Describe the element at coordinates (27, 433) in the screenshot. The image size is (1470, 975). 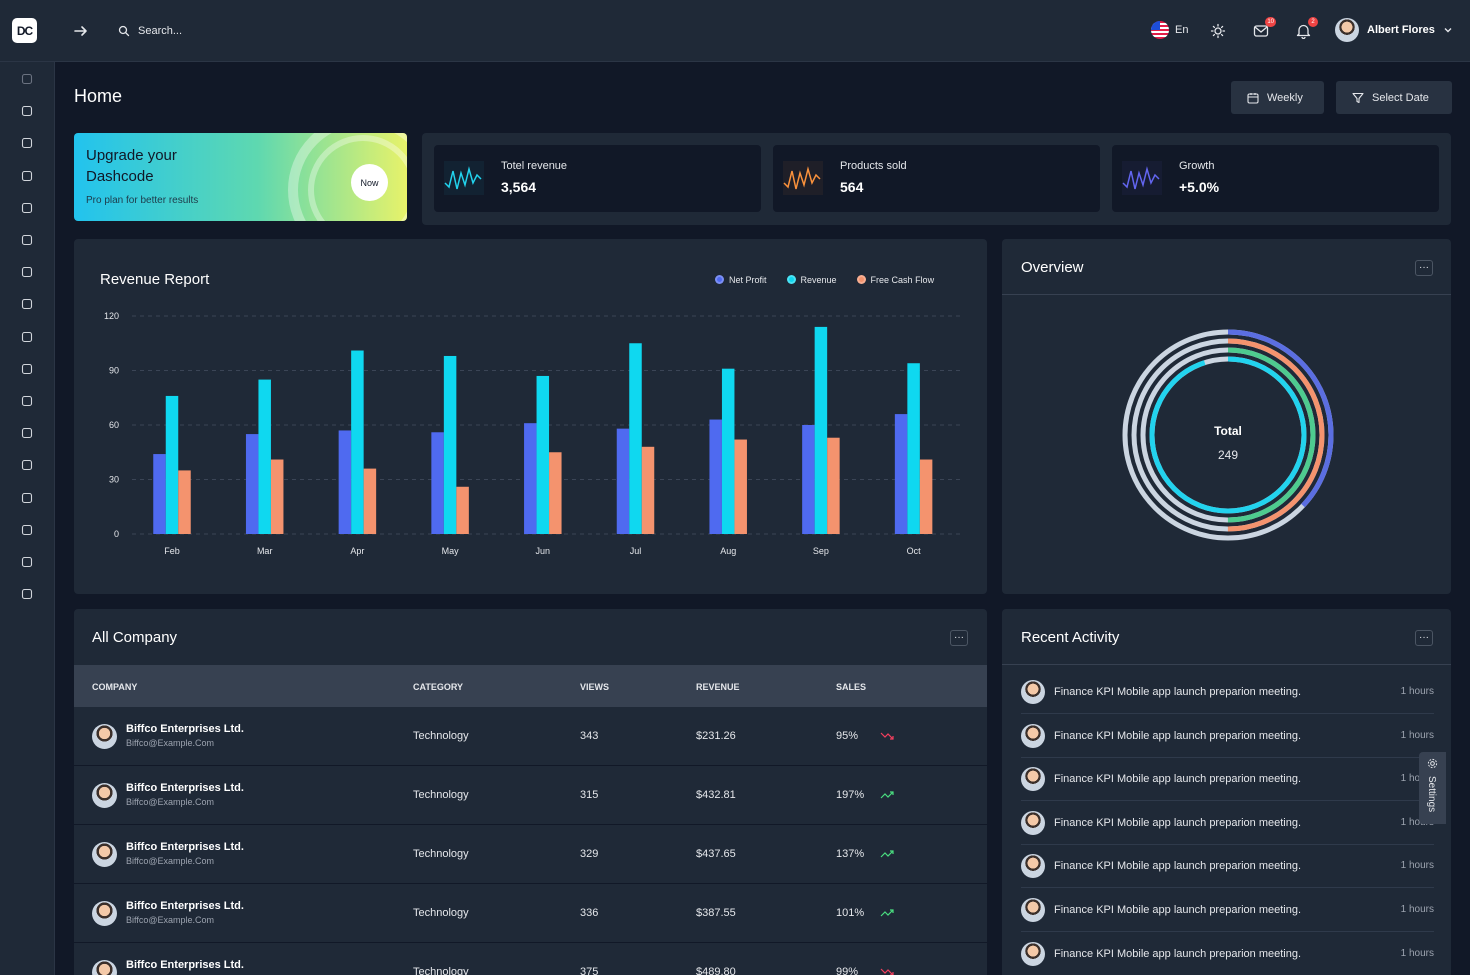
I see `clipboard-icon` at that location.